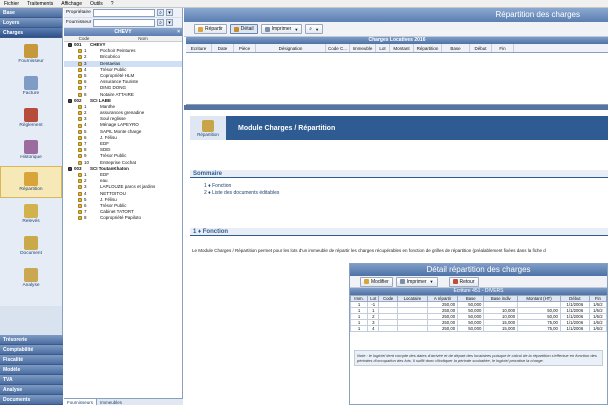  I want to click on charges-col-header: Désignation, so click(291, 48).